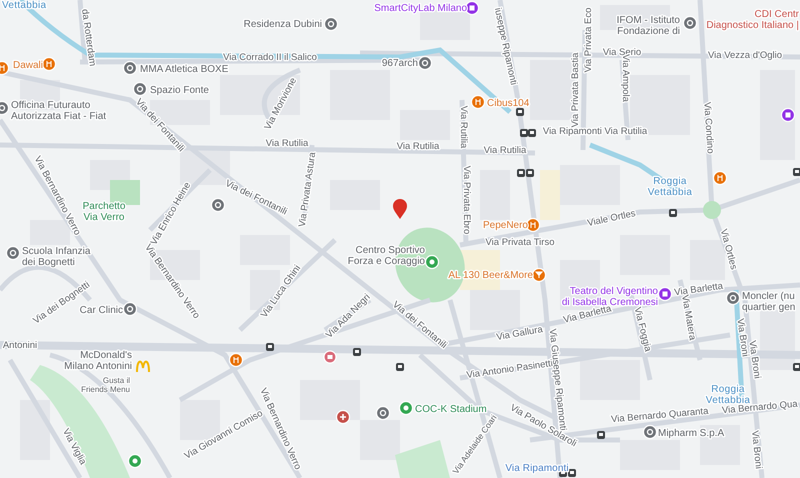  What do you see at coordinates (24, 5) in the screenshot?
I see `place-label: Vettabbia` at bounding box center [24, 5].